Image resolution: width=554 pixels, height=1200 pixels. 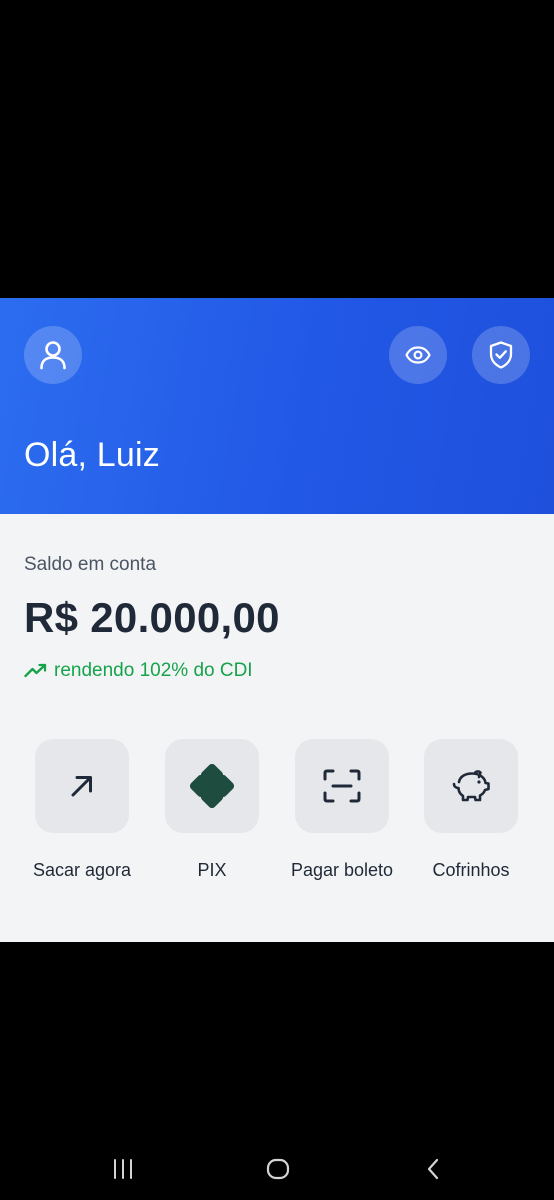 I want to click on pix-button, so click(x=212, y=786).